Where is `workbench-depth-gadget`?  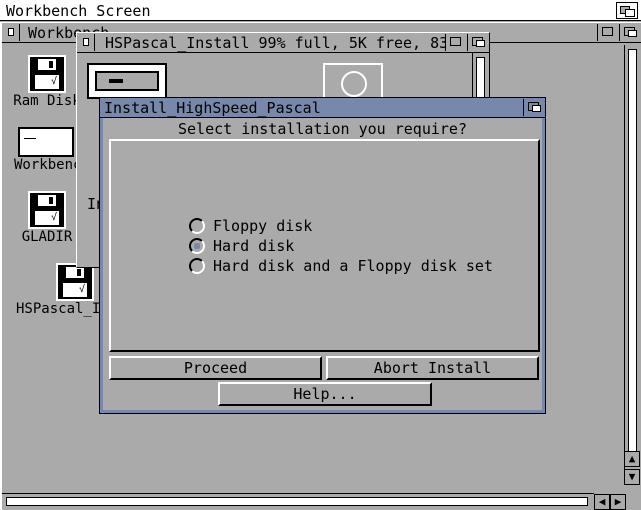
workbench-depth-gadget is located at coordinates (630, 32).